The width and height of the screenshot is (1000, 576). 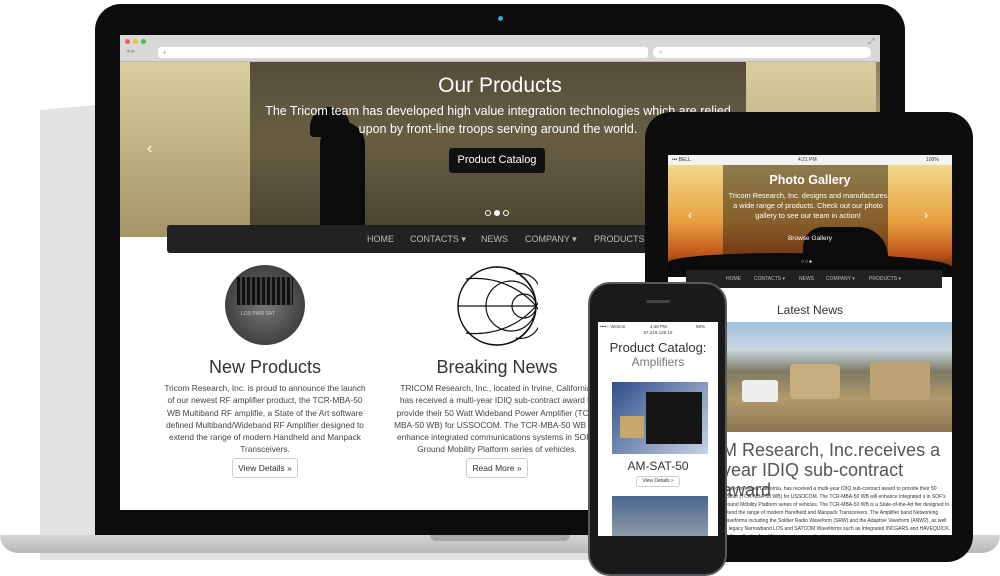 I want to click on maximize-window-icon, so click(x=143, y=41).